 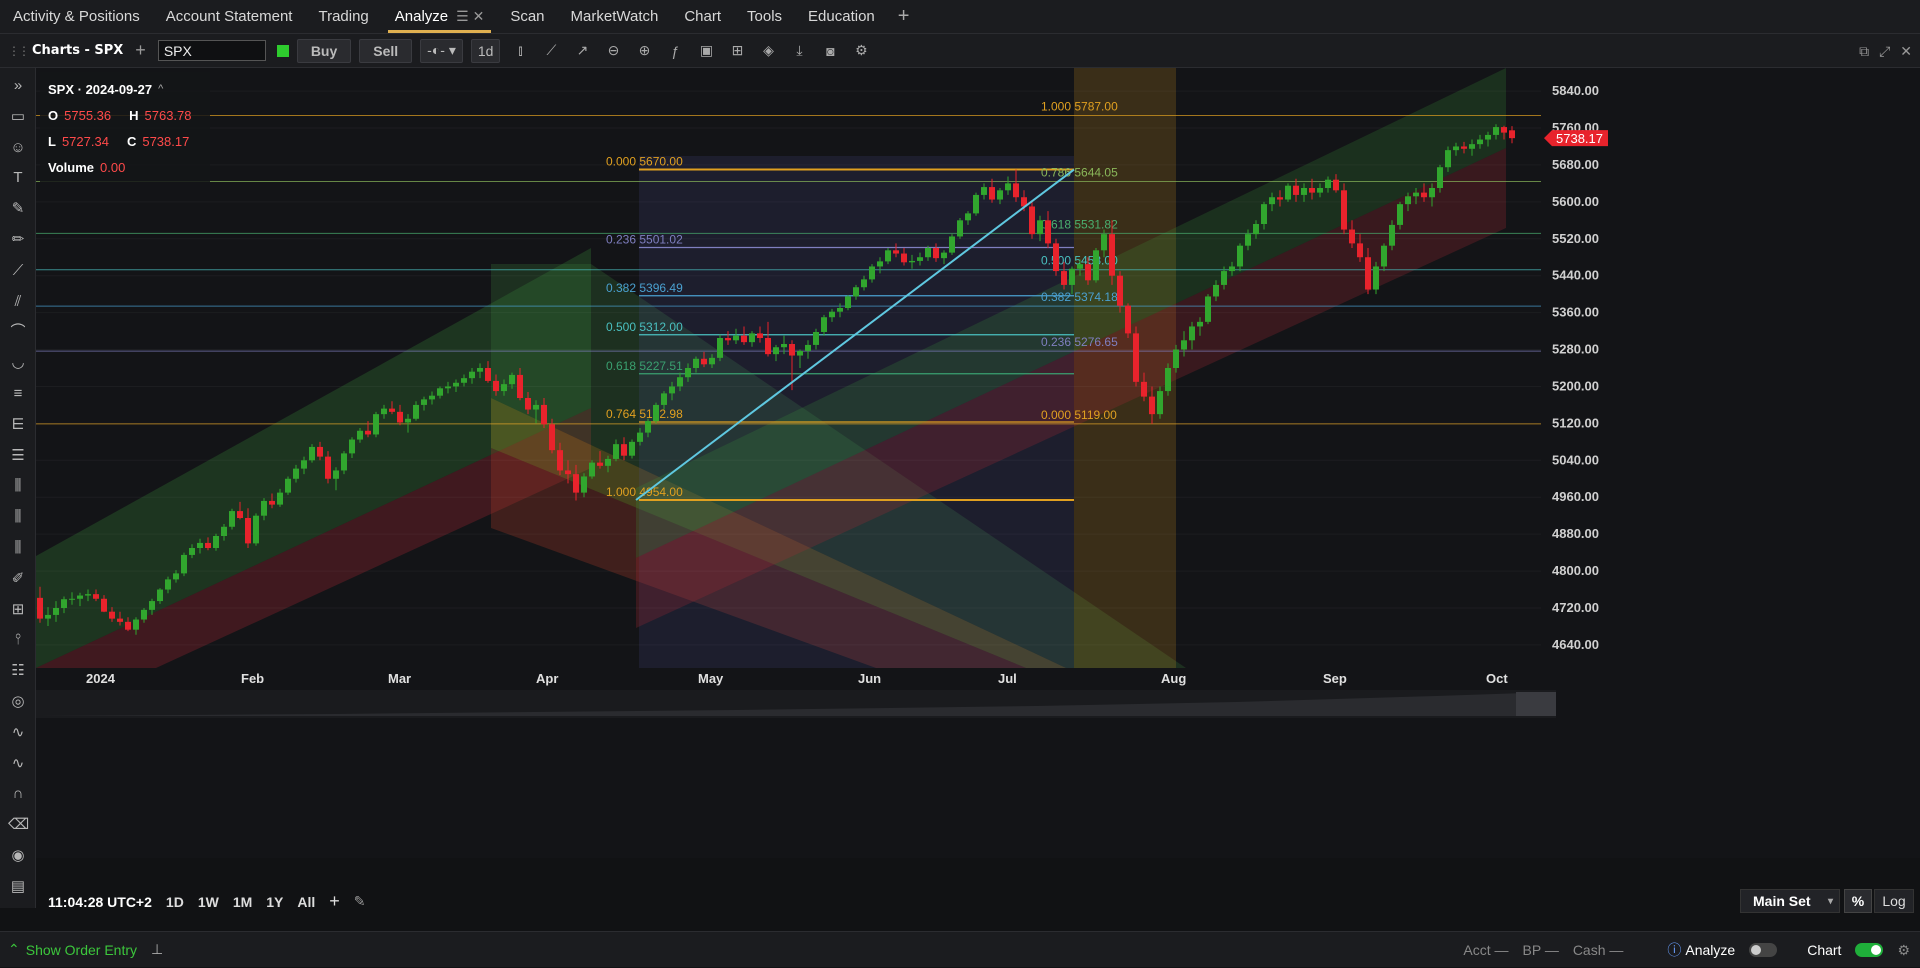 What do you see at coordinates (904, 16) in the screenshot?
I see `add-tab-icon: +` at bounding box center [904, 16].